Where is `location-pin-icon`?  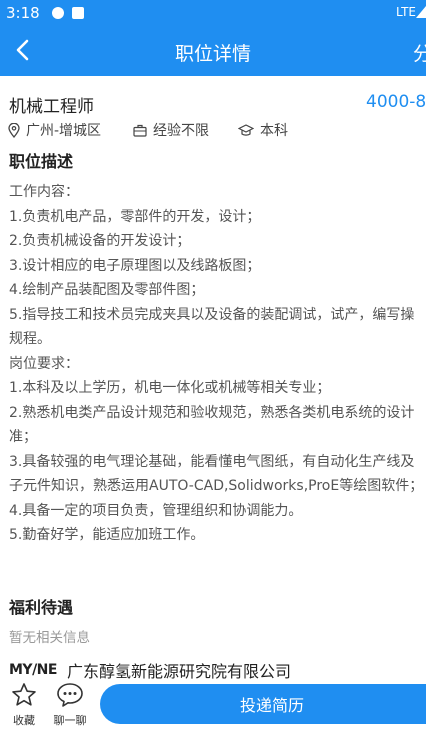
location-pin-icon is located at coordinates (14, 130).